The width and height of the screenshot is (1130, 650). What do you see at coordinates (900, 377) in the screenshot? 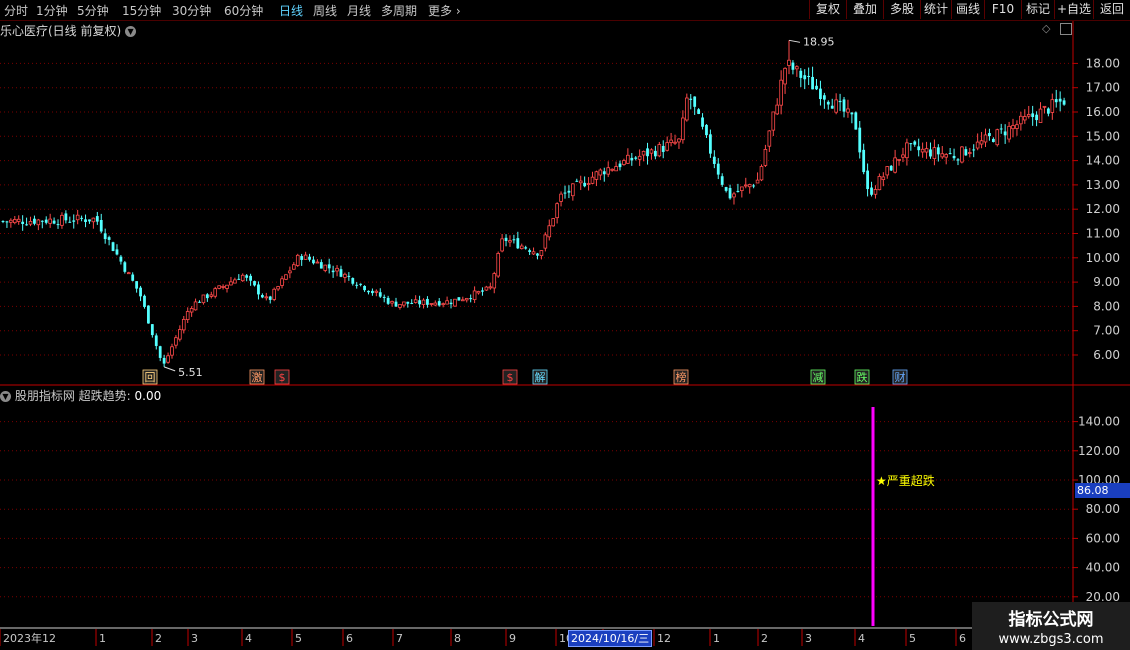
I see `event-marker-8: 财` at bounding box center [900, 377].